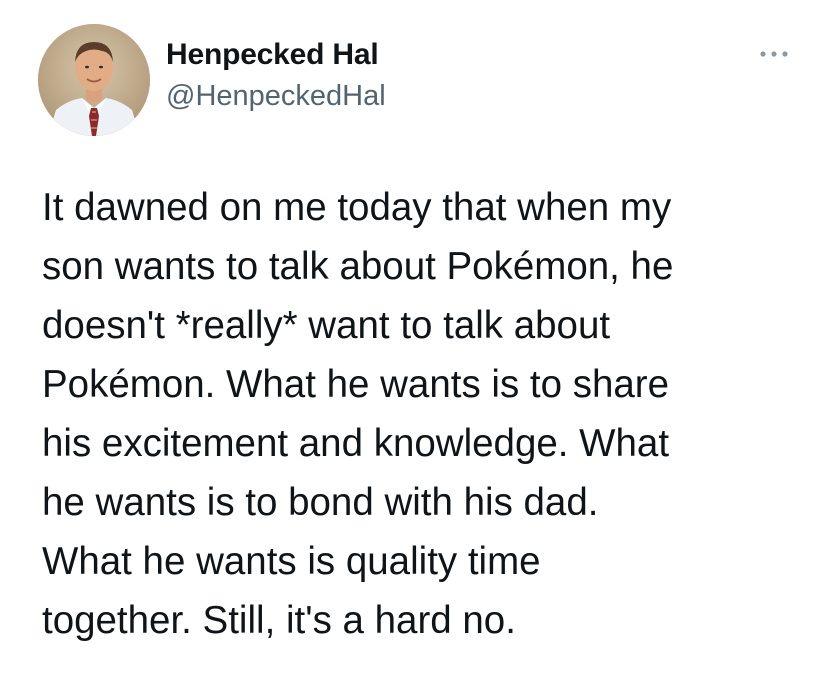  What do you see at coordinates (272, 55) in the screenshot?
I see `author-display-name: Henpecked Hal` at bounding box center [272, 55].